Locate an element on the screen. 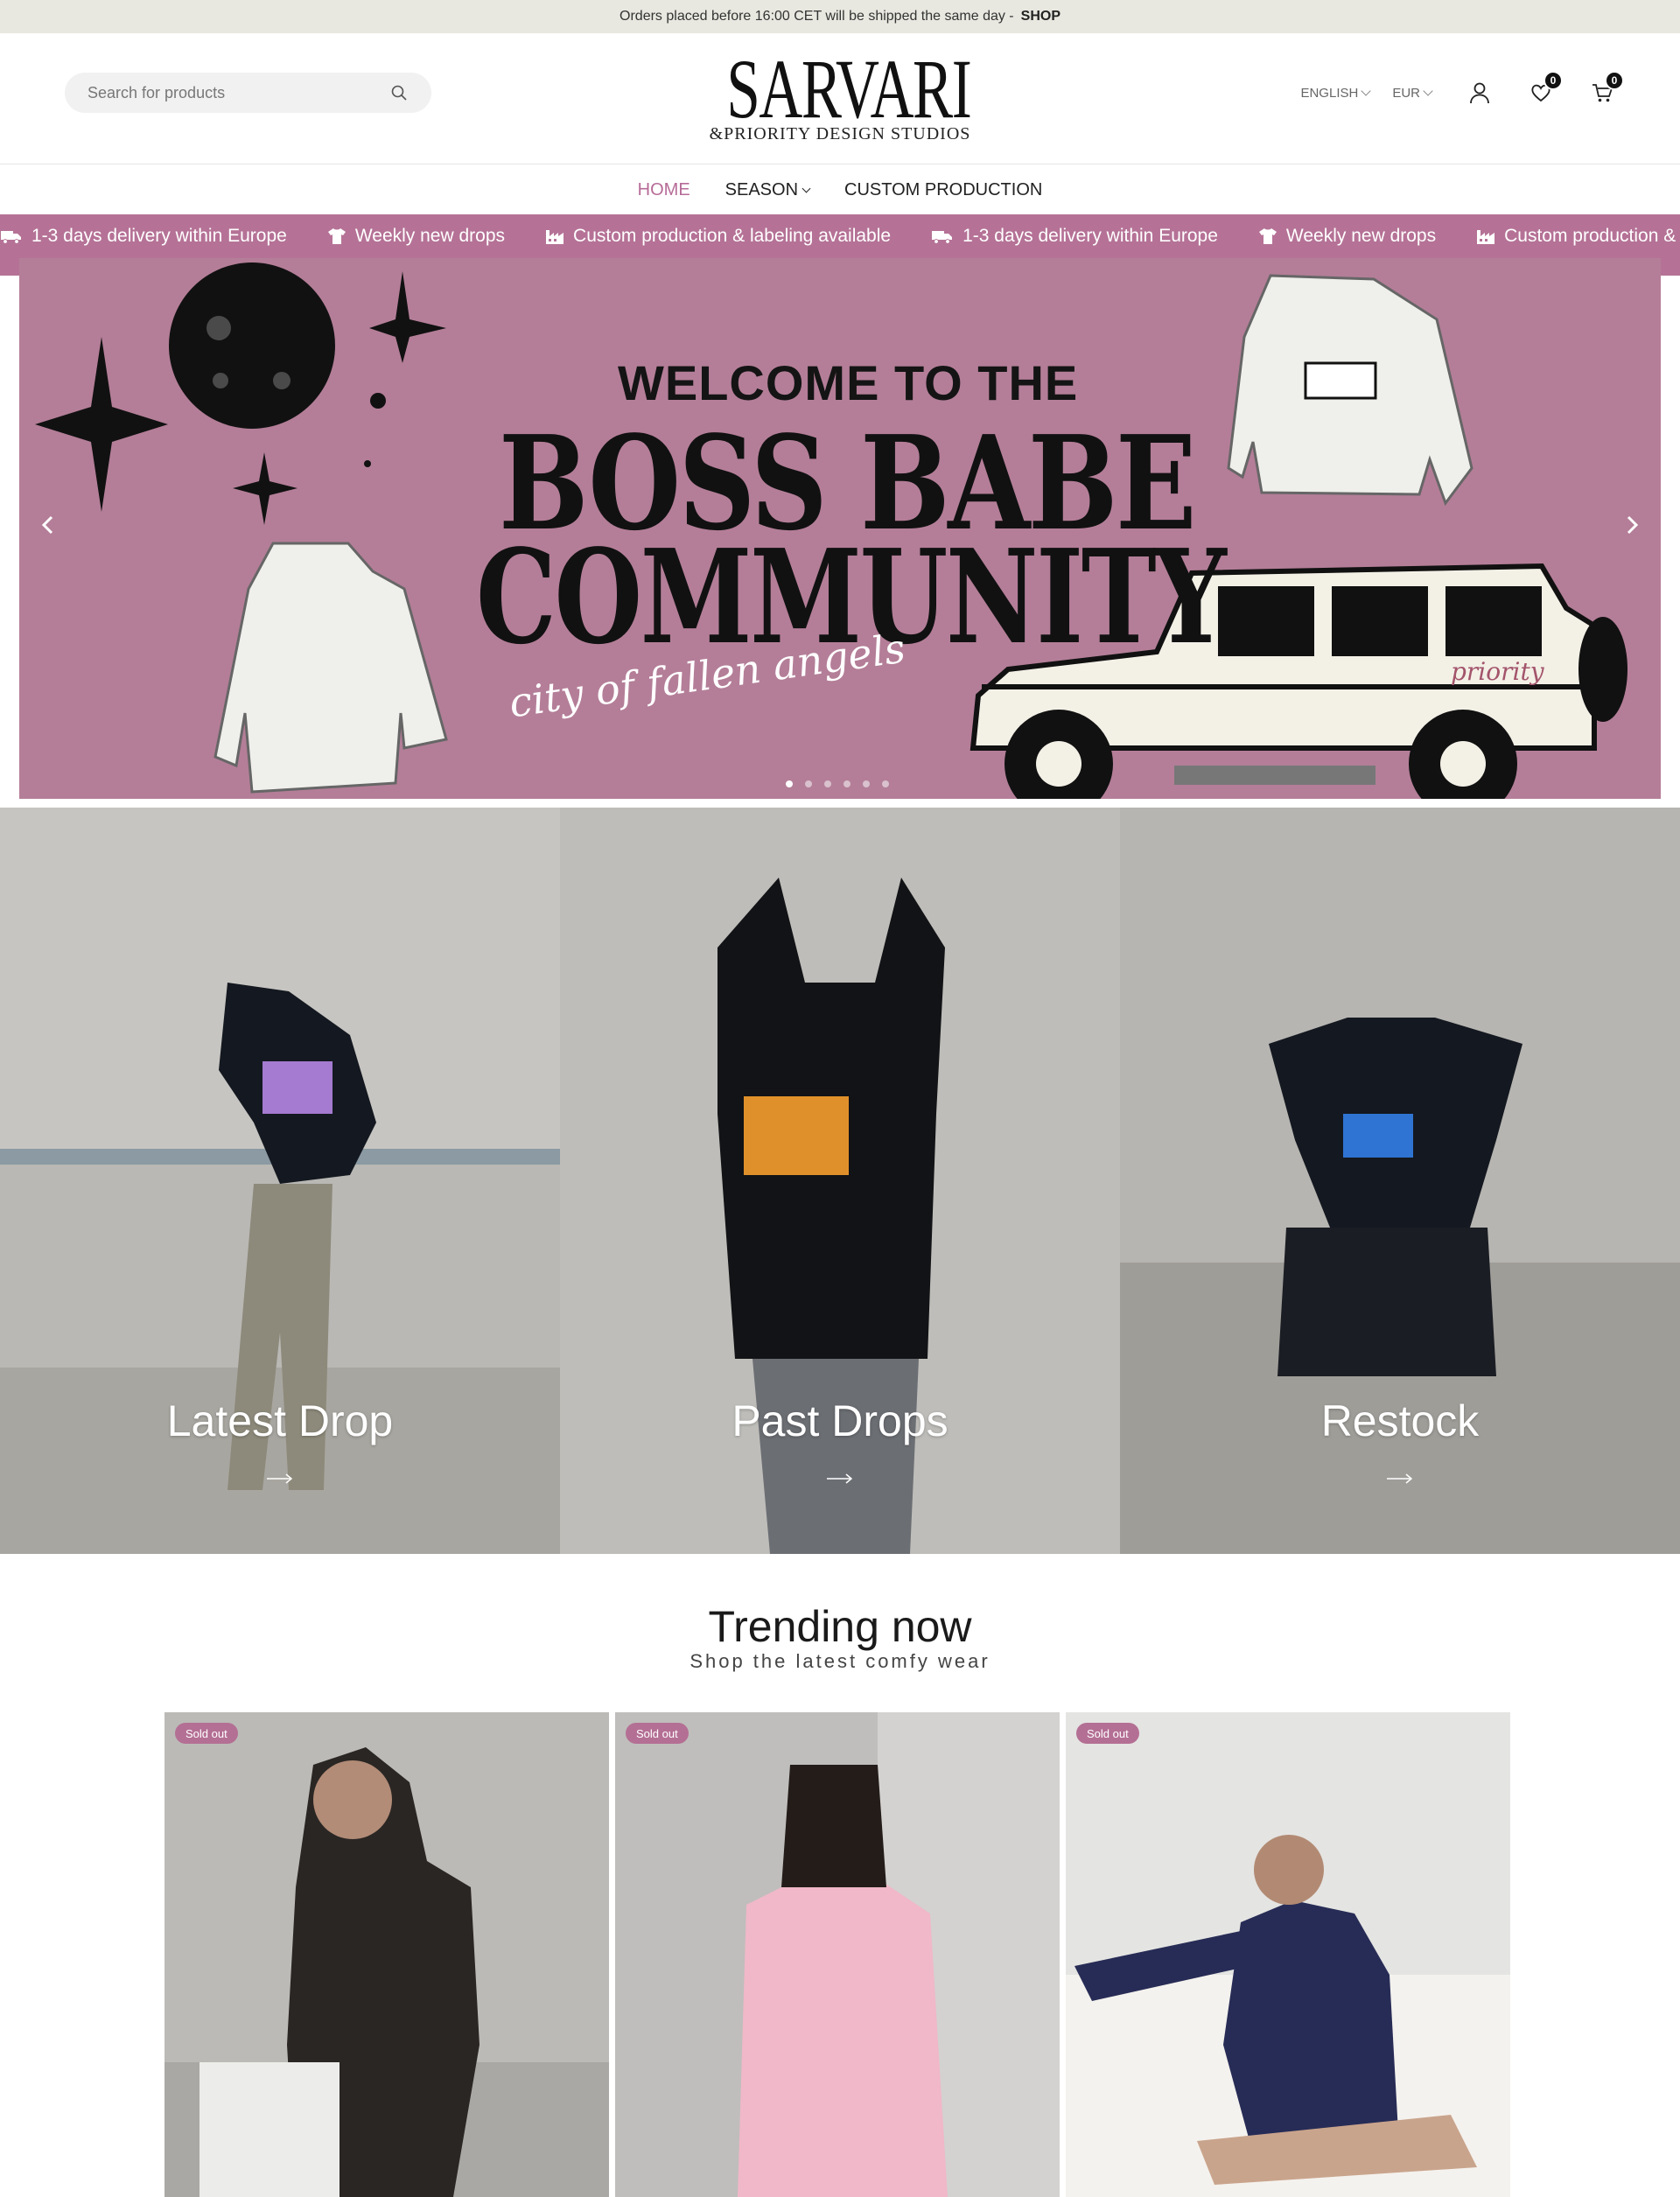 This screenshot has width=1680, height=2197. announcement-shop-link: SHOP is located at coordinates (1040, 16).